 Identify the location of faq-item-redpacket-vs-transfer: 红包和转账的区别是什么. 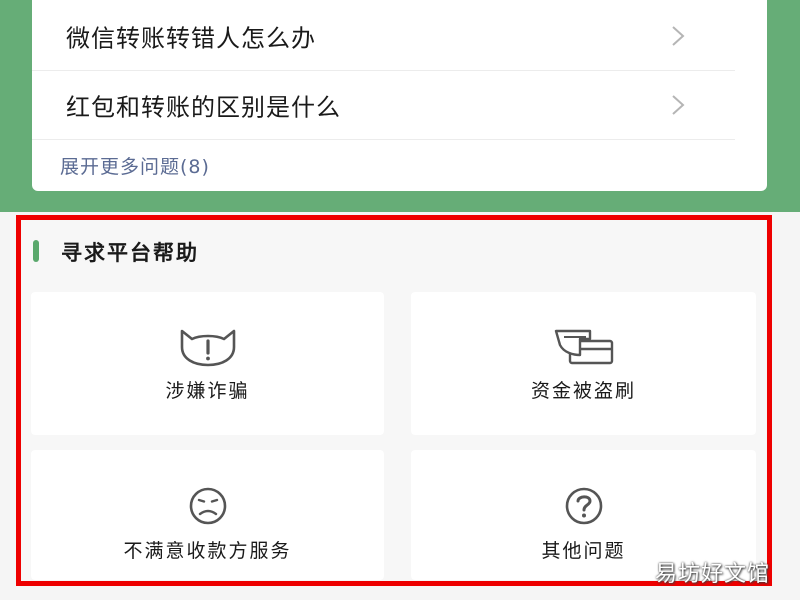
(383, 105).